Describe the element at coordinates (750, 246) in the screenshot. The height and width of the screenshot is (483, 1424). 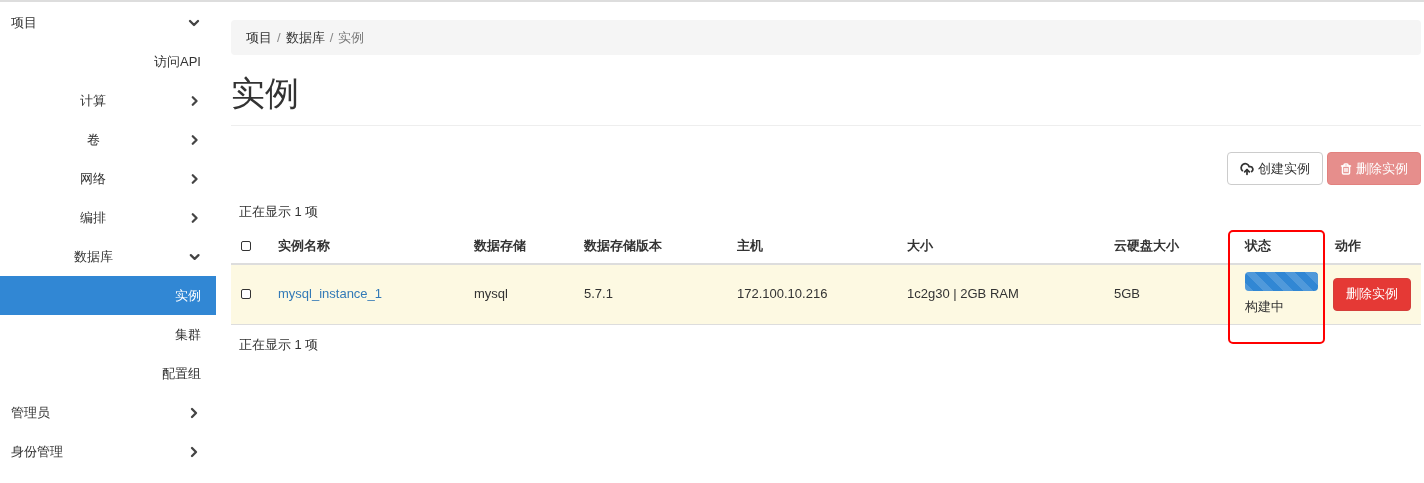
I see `column-header: 主机` at that location.